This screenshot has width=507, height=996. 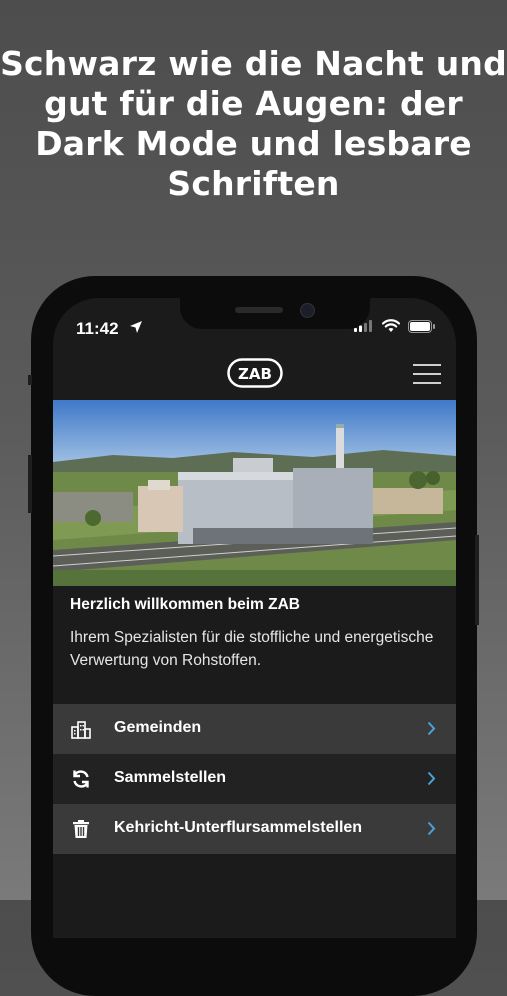 I want to click on front-camera, so click(x=307, y=310).